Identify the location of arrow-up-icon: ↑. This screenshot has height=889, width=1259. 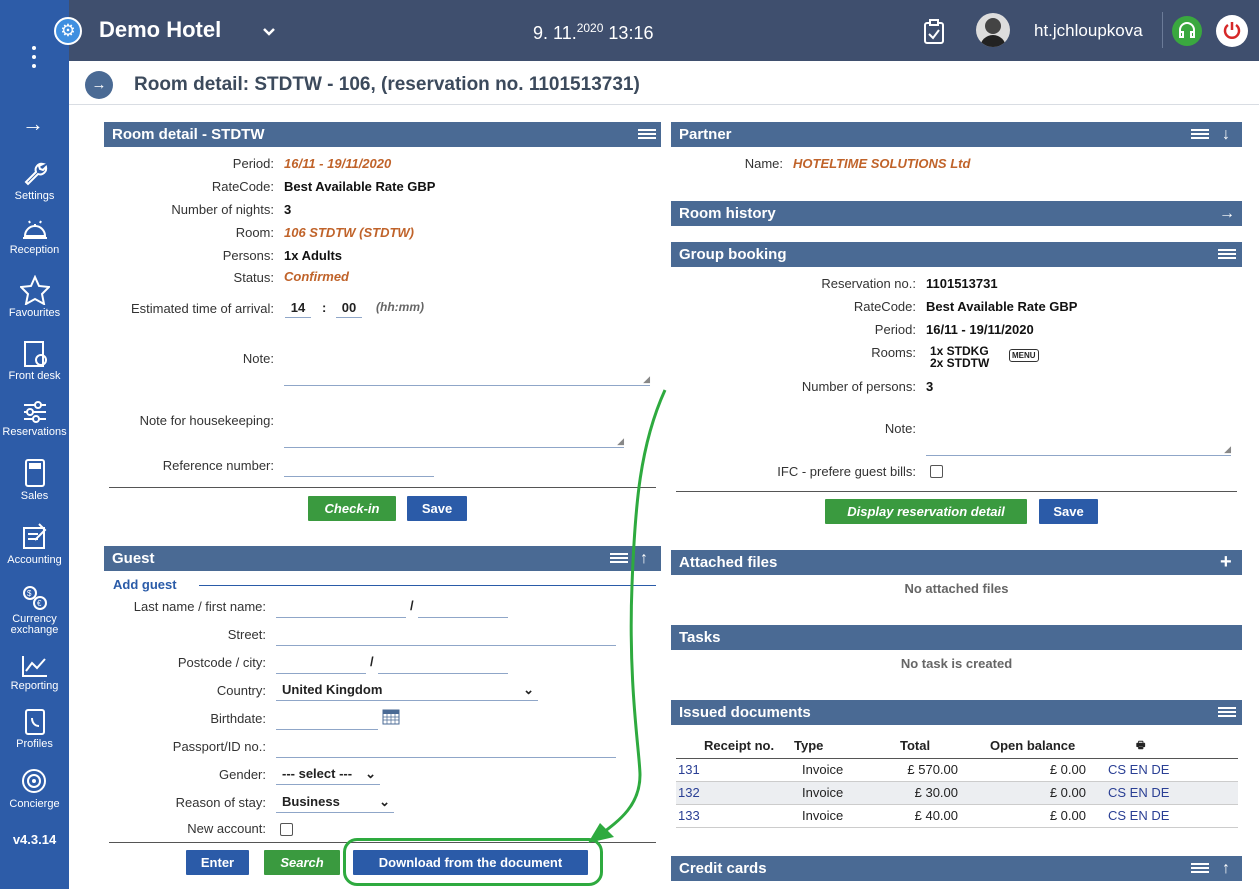
(1226, 868).